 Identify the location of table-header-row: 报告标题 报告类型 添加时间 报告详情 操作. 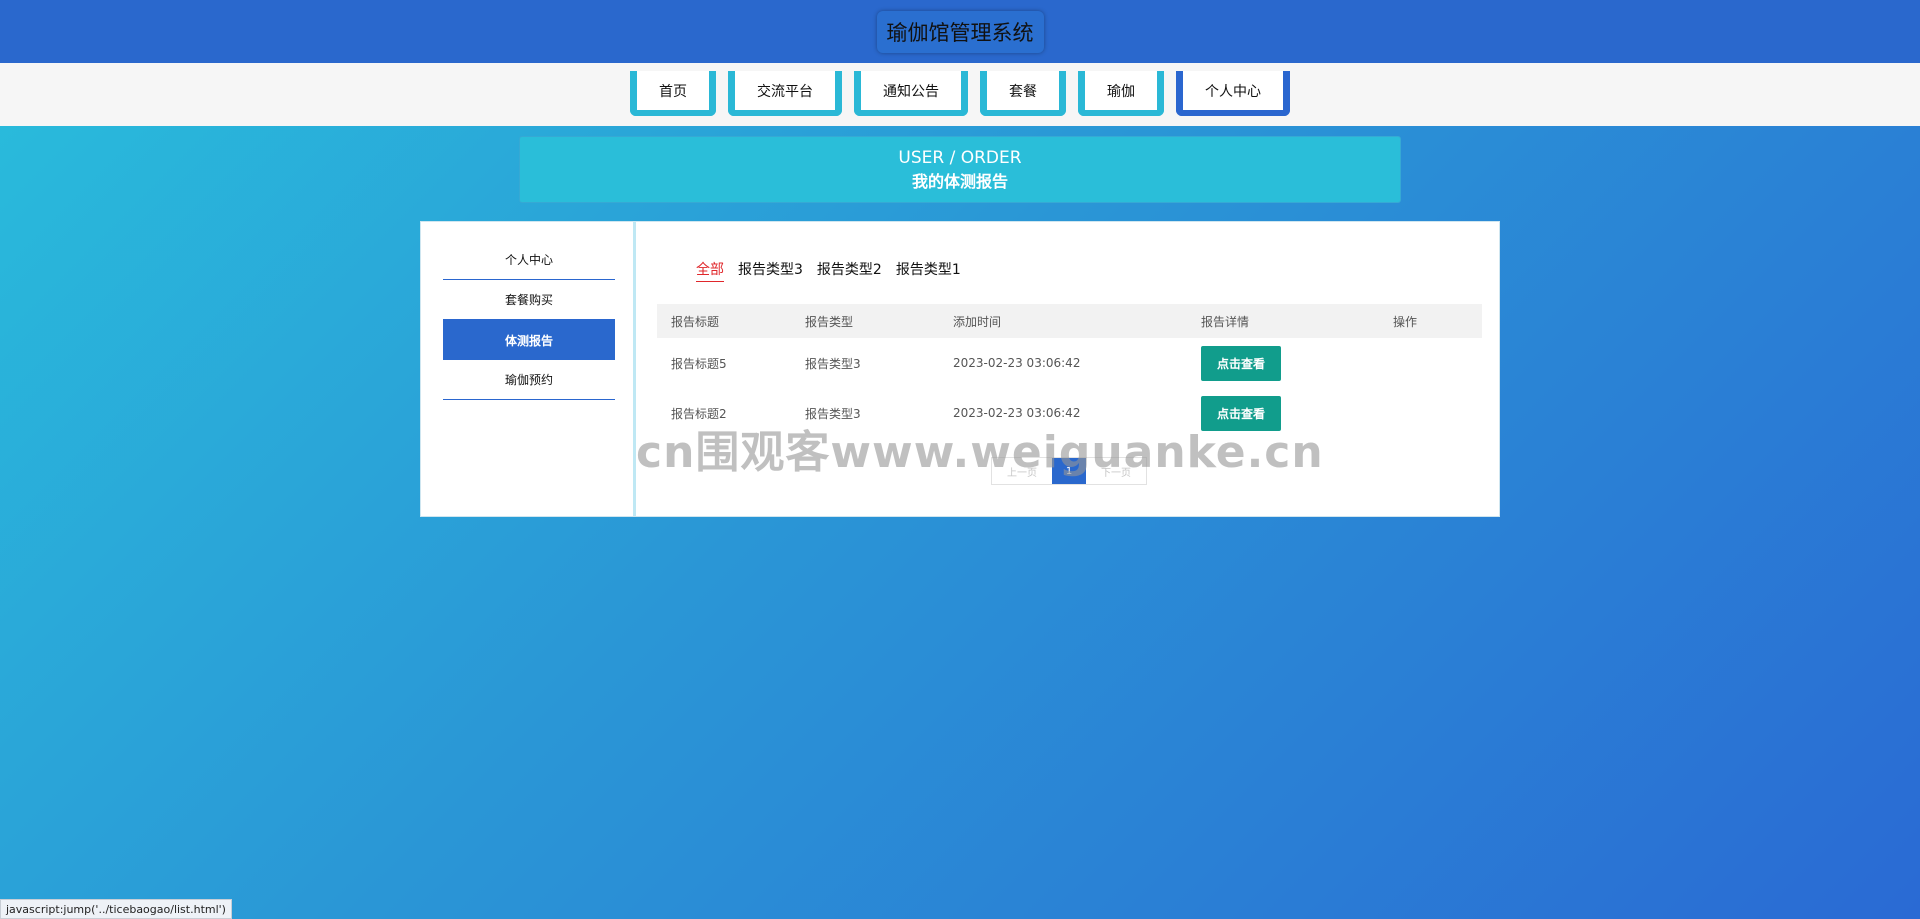
(1069, 321).